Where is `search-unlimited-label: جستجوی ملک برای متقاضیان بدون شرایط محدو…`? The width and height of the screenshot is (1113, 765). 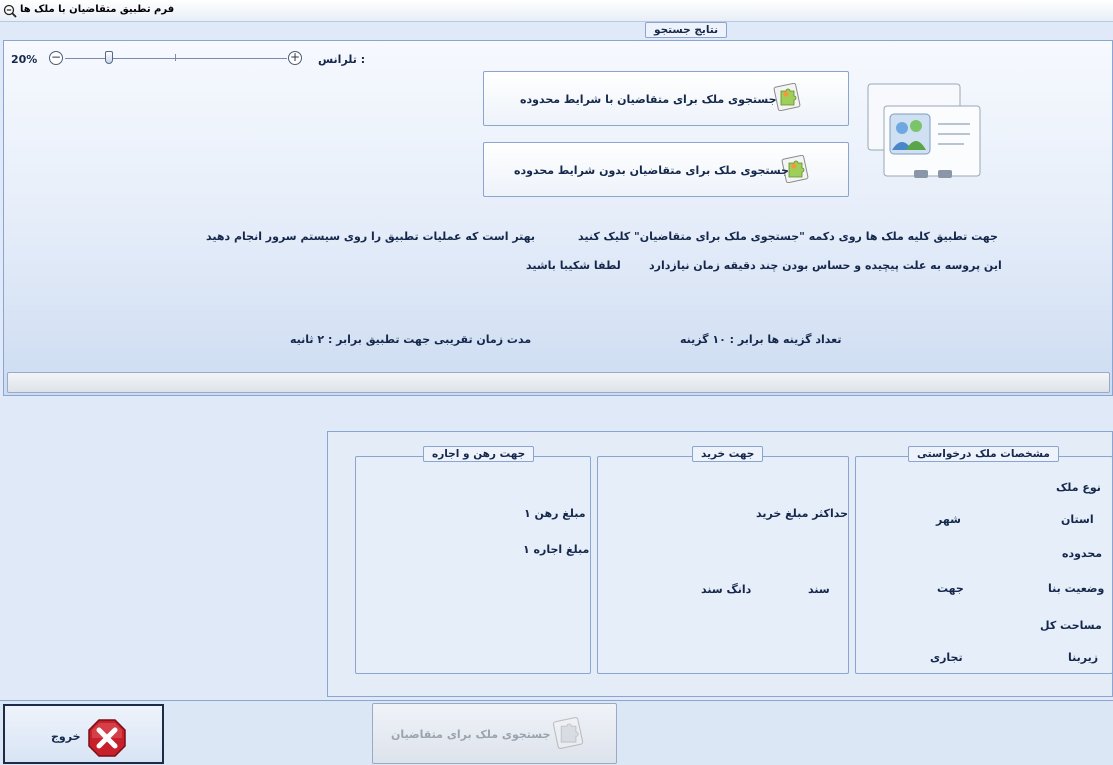 search-unlimited-label: جستجوی ملک برای متقاضیان بدون شرایط محدو… is located at coordinates (651, 170).